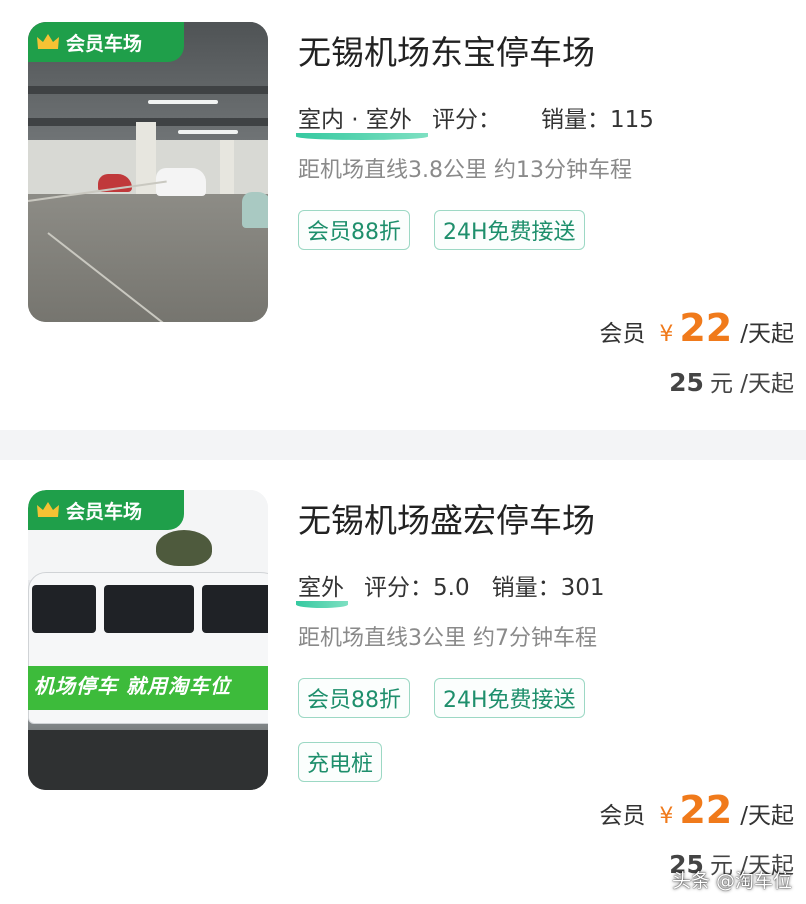  I want to click on distance-info: 距机场直线3.8公里 约13分钟车程, so click(465, 170).